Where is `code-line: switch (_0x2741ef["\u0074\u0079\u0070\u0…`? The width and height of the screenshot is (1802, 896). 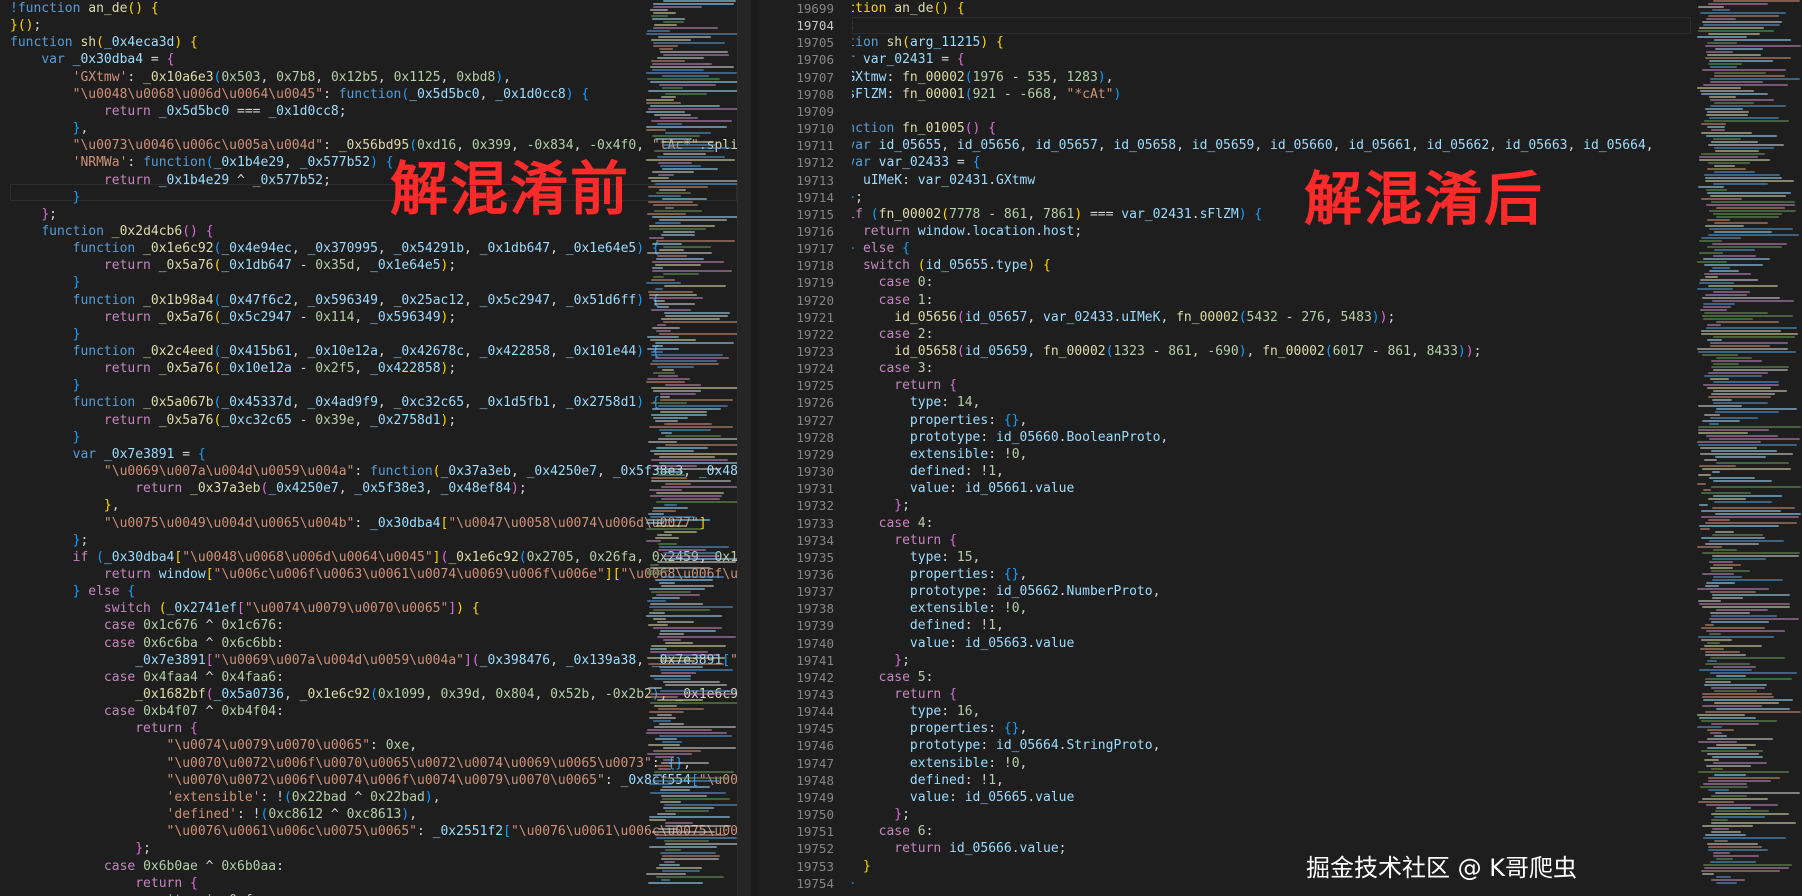
code-line: switch (_0x2741ef["\u0074\u0079\u0070\u0… is located at coordinates (245, 608).